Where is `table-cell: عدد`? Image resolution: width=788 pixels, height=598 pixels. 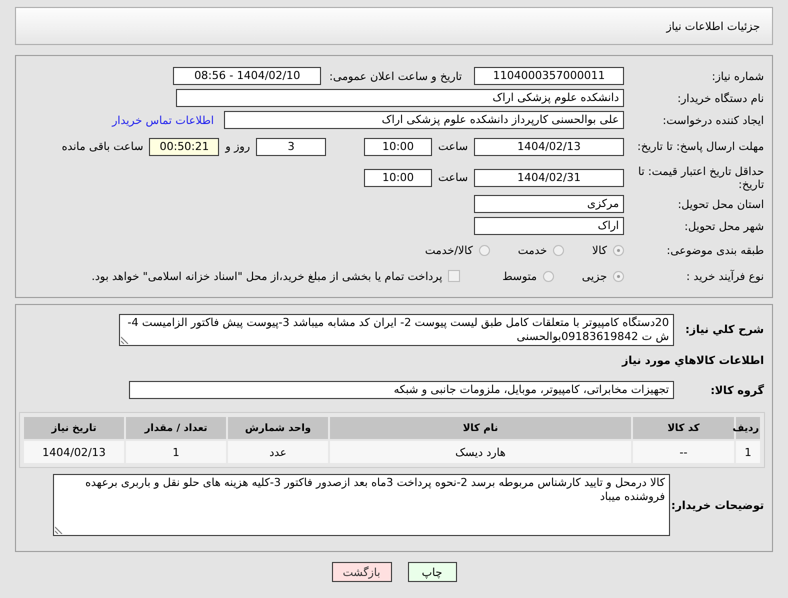 table-cell: عدد is located at coordinates (278, 452).